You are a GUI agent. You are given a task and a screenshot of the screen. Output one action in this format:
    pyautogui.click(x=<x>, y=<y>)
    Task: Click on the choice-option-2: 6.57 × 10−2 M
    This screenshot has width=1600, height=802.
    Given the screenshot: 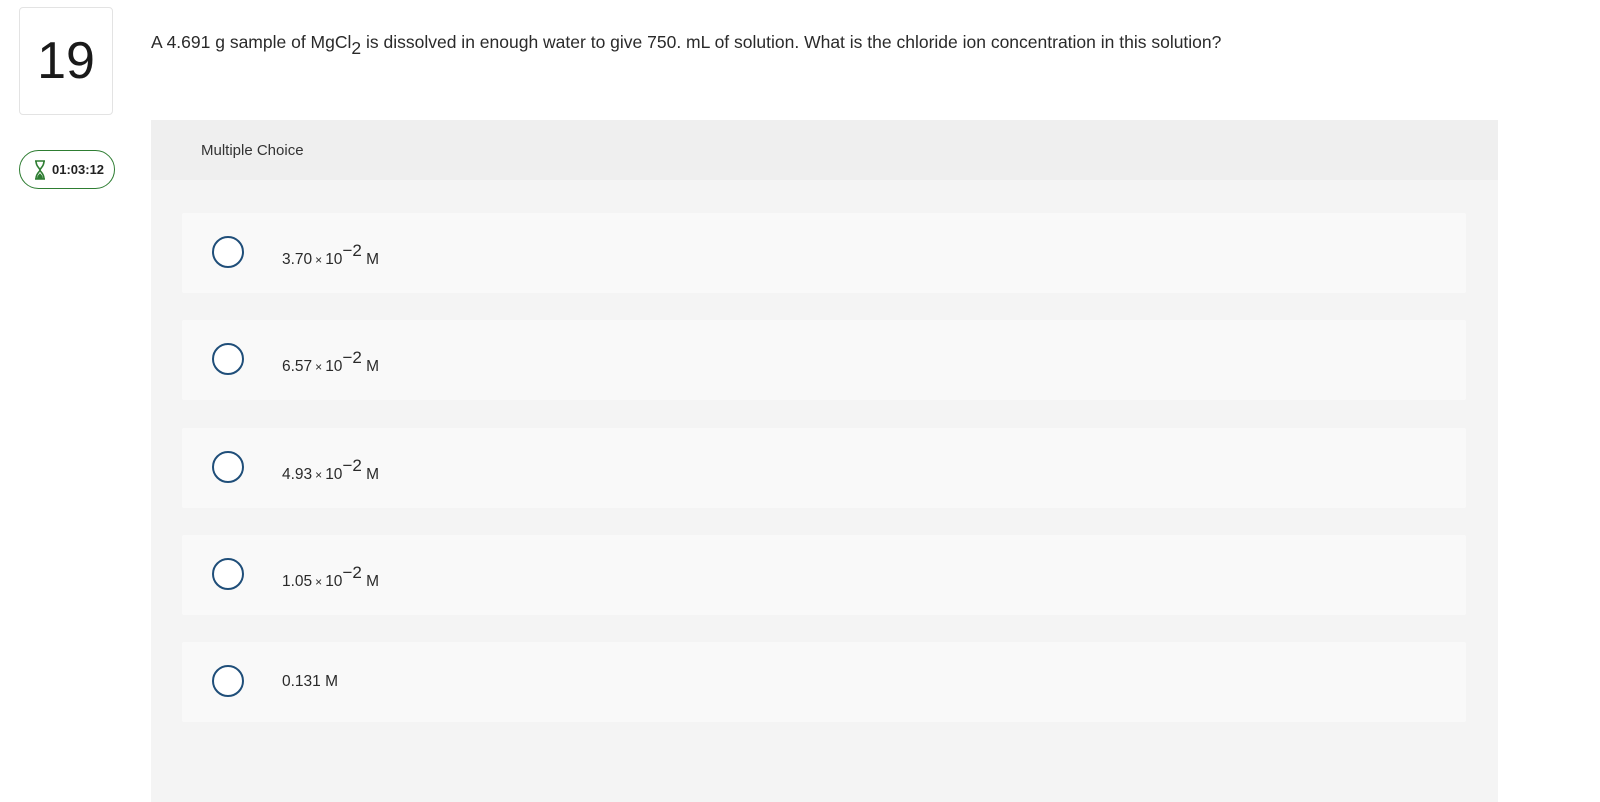 What is the action you would take?
    pyautogui.click(x=824, y=360)
    